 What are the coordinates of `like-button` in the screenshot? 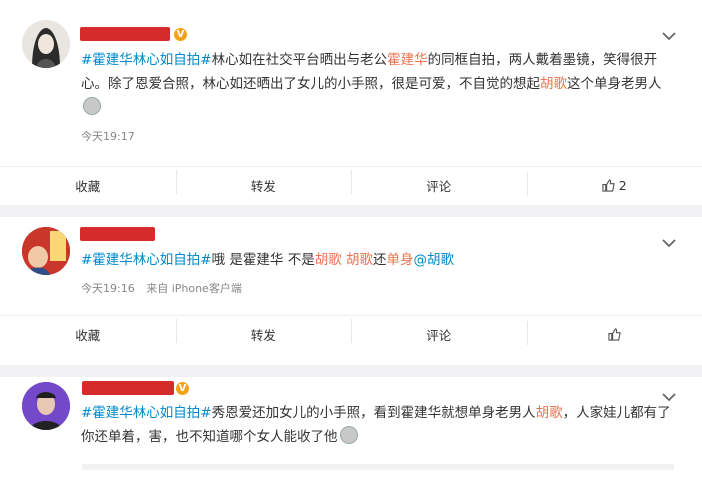 It's located at (614, 332).